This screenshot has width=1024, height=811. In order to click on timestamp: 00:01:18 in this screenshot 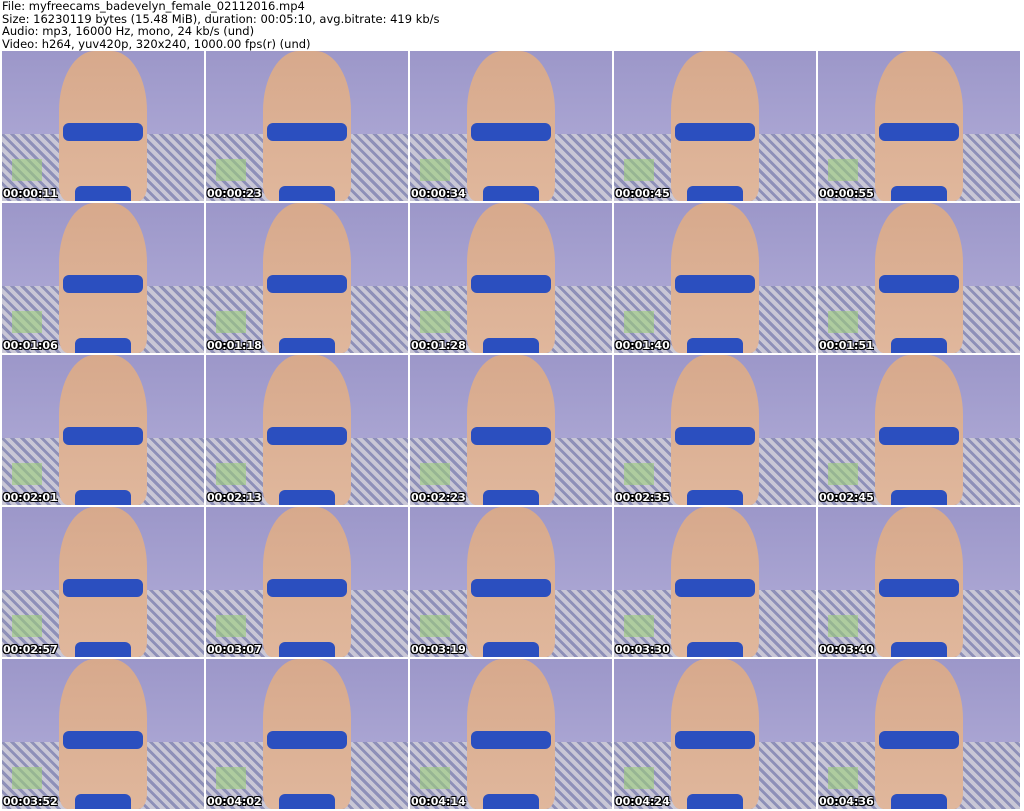, I will do `click(234, 345)`.